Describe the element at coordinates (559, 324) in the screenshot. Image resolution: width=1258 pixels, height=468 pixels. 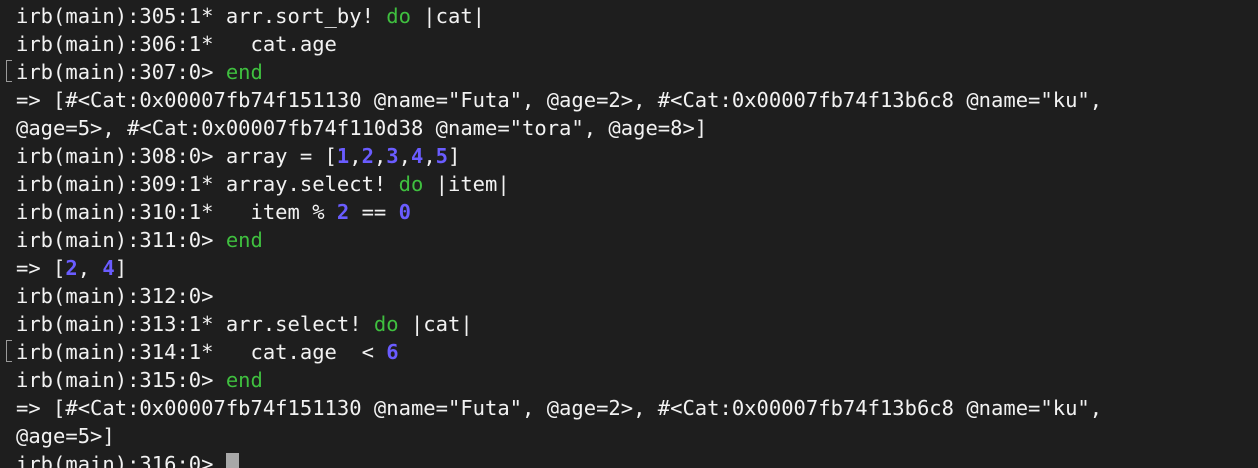
I see `terminal-line: irb(main):313:1* arr.select! do |cat|` at that location.